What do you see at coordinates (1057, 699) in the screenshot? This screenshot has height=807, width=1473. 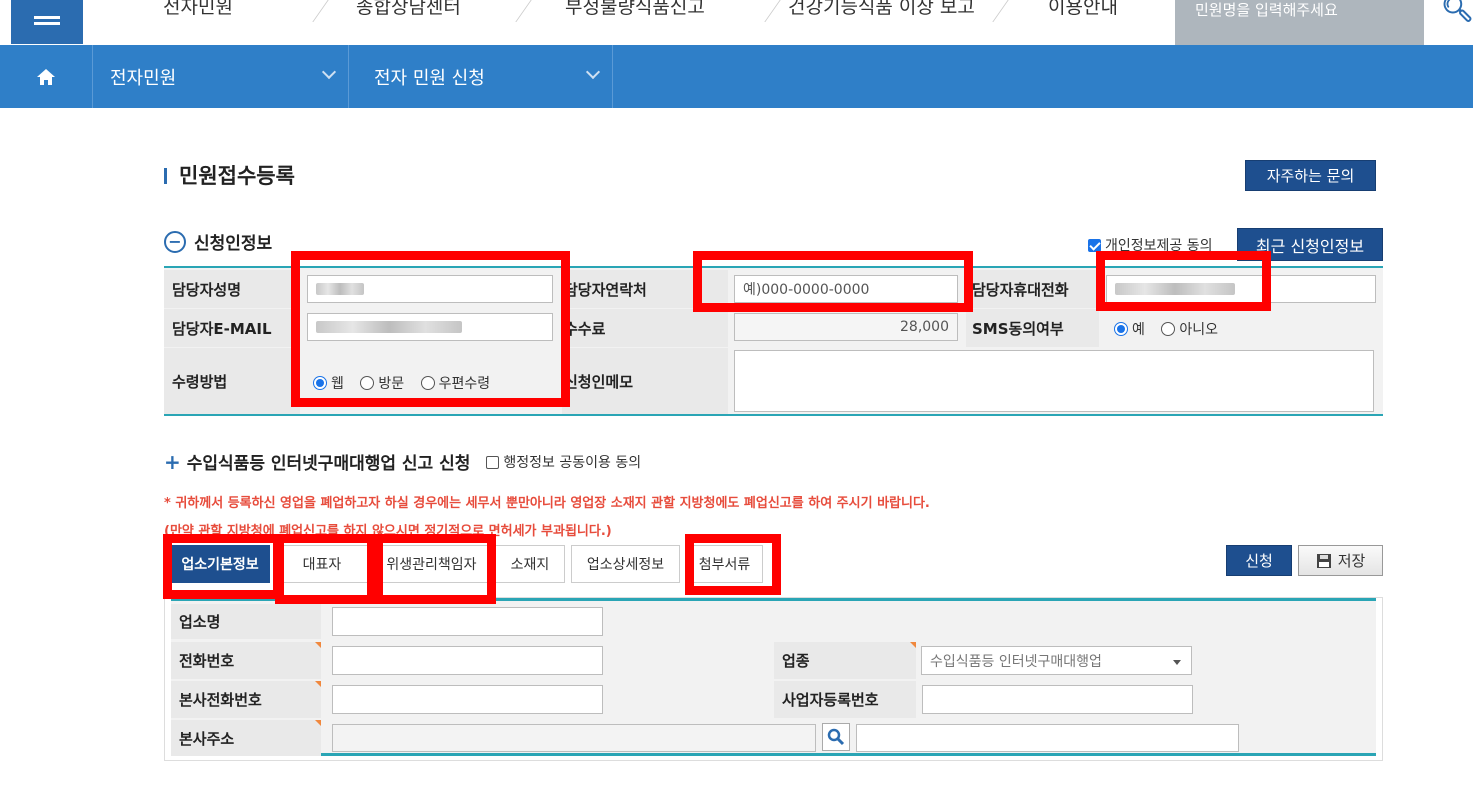 I see `biz-reg-no-field` at bounding box center [1057, 699].